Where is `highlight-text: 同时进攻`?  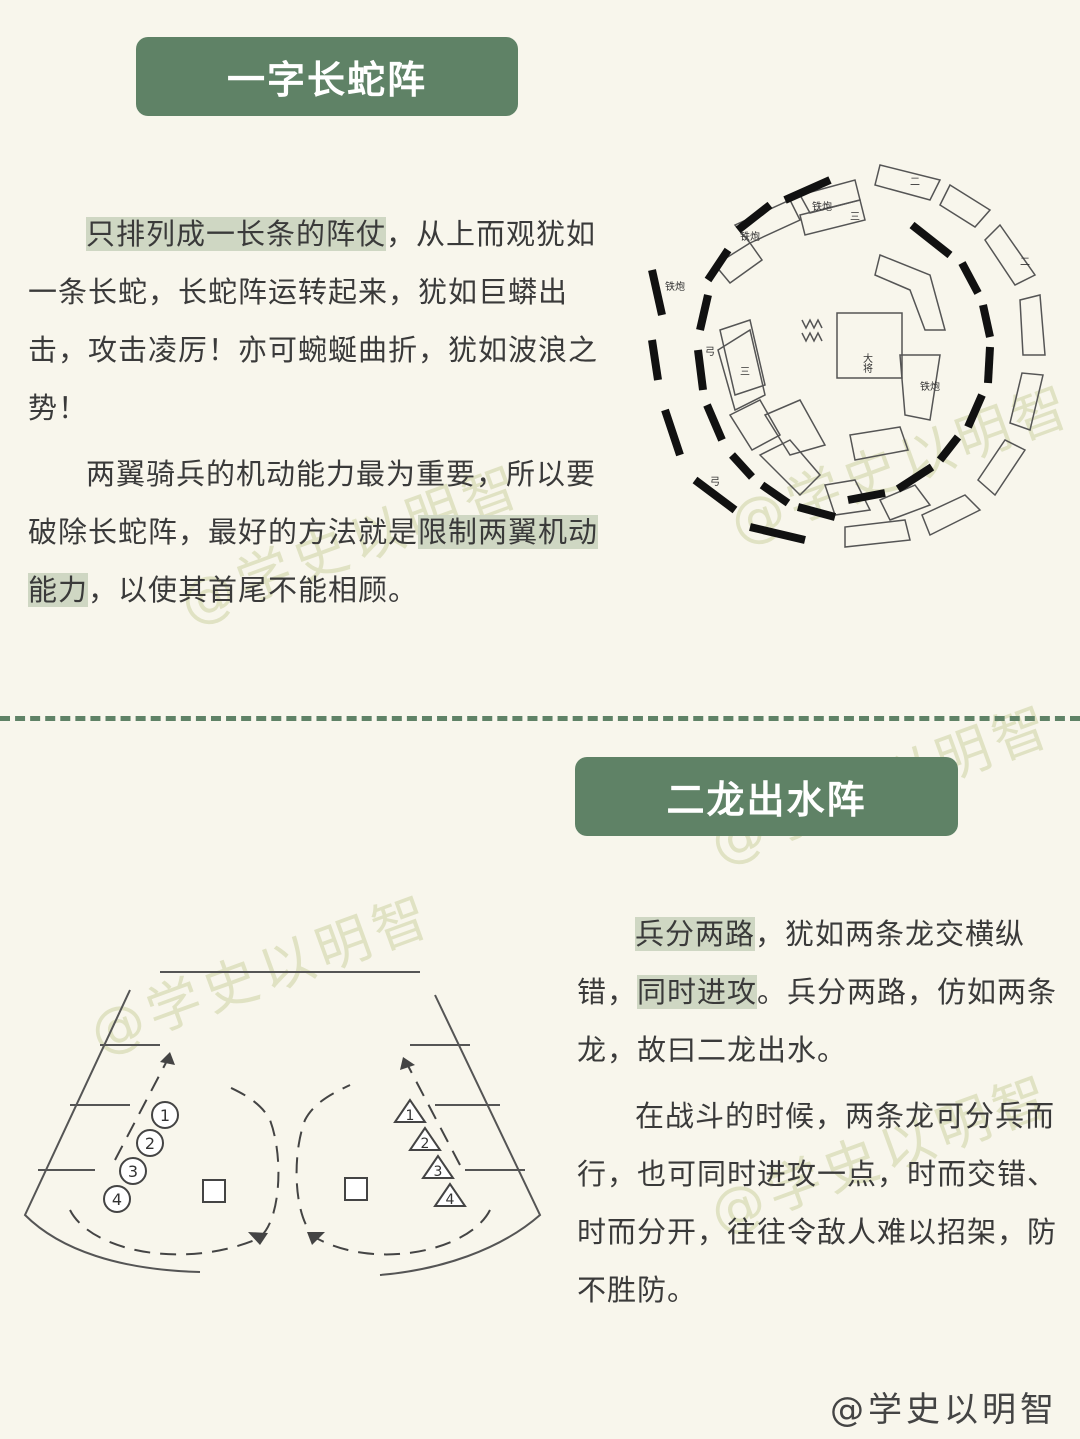 highlight-text: 同时进攻 is located at coordinates (697, 992).